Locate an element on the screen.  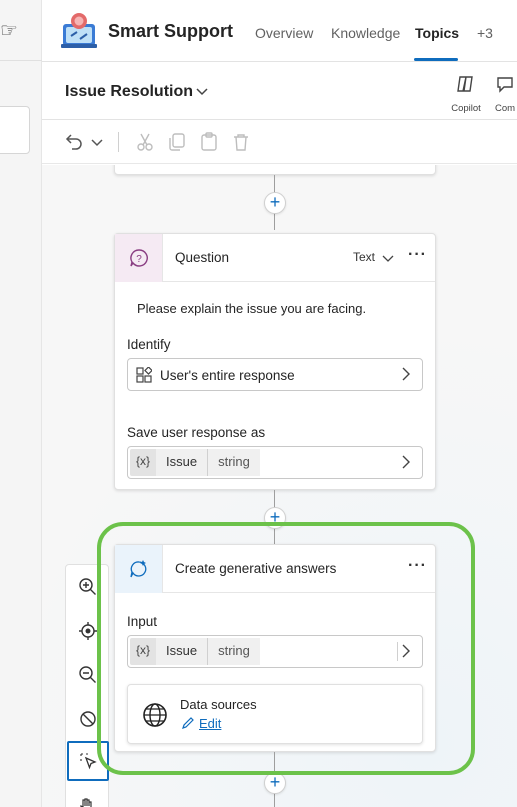
question-message: Please explain the issue you are facing. is located at coordinates (251, 308).